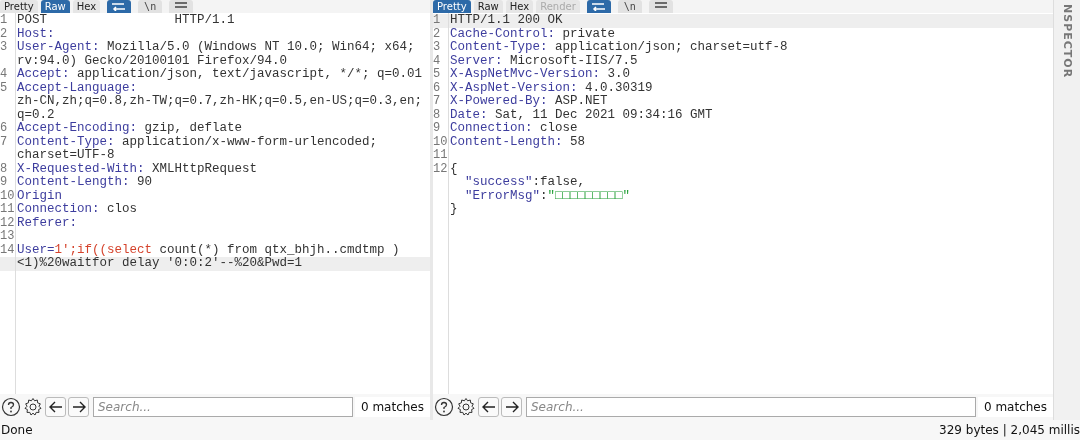  What do you see at coordinates (17, 430) in the screenshot?
I see `status-text: Done` at bounding box center [17, 430].